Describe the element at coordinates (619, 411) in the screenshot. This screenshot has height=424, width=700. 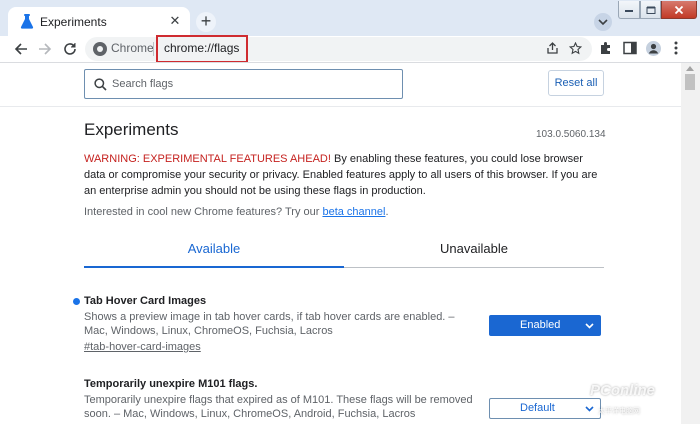
I see `watermark-subtitle: 太平洋电脑网` at that location.